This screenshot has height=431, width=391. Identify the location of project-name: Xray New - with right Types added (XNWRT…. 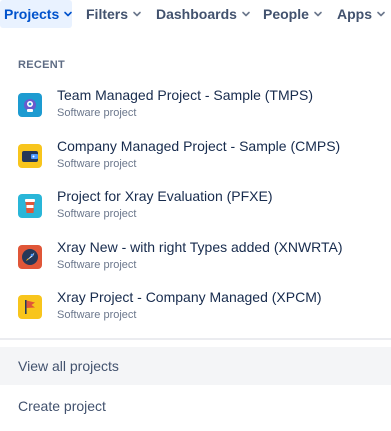
(200, 247).